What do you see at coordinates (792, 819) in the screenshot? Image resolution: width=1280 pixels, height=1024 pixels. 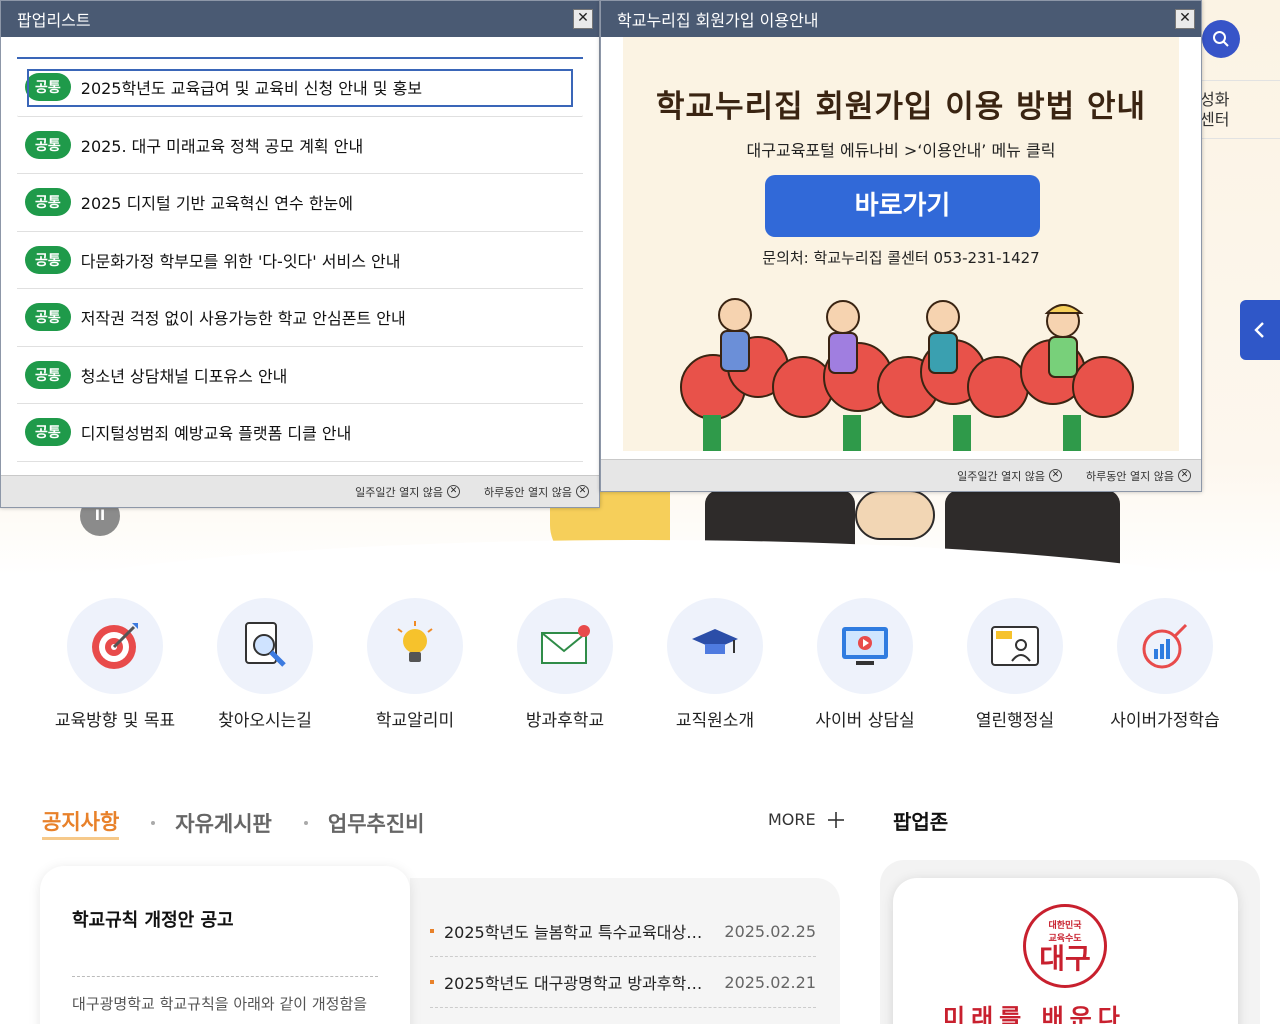 I see `more-label: MORE` at bounding box center [792, 819].